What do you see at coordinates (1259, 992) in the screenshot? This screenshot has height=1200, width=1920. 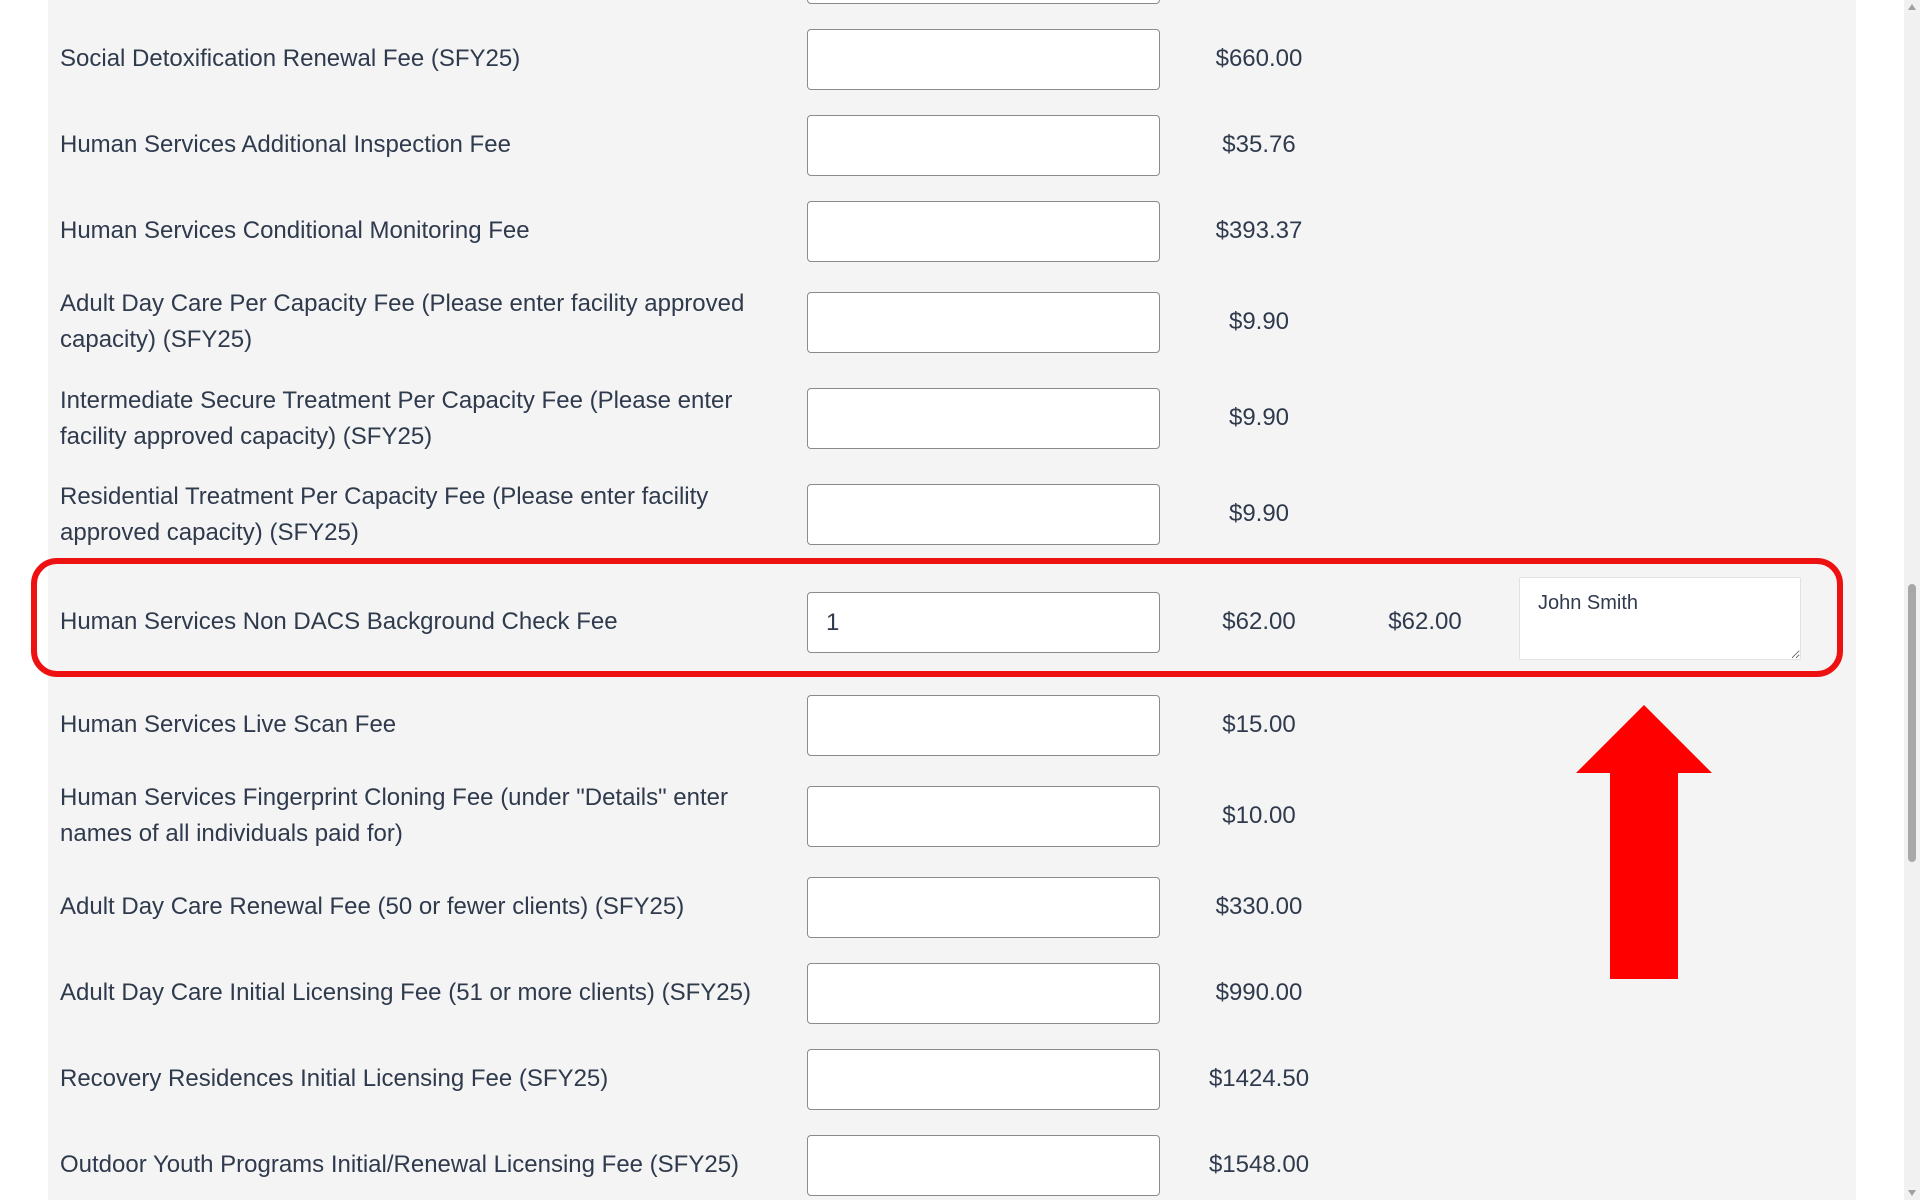 I see `fee-unit-price: $990.00` at bounding box center [1259, 992].